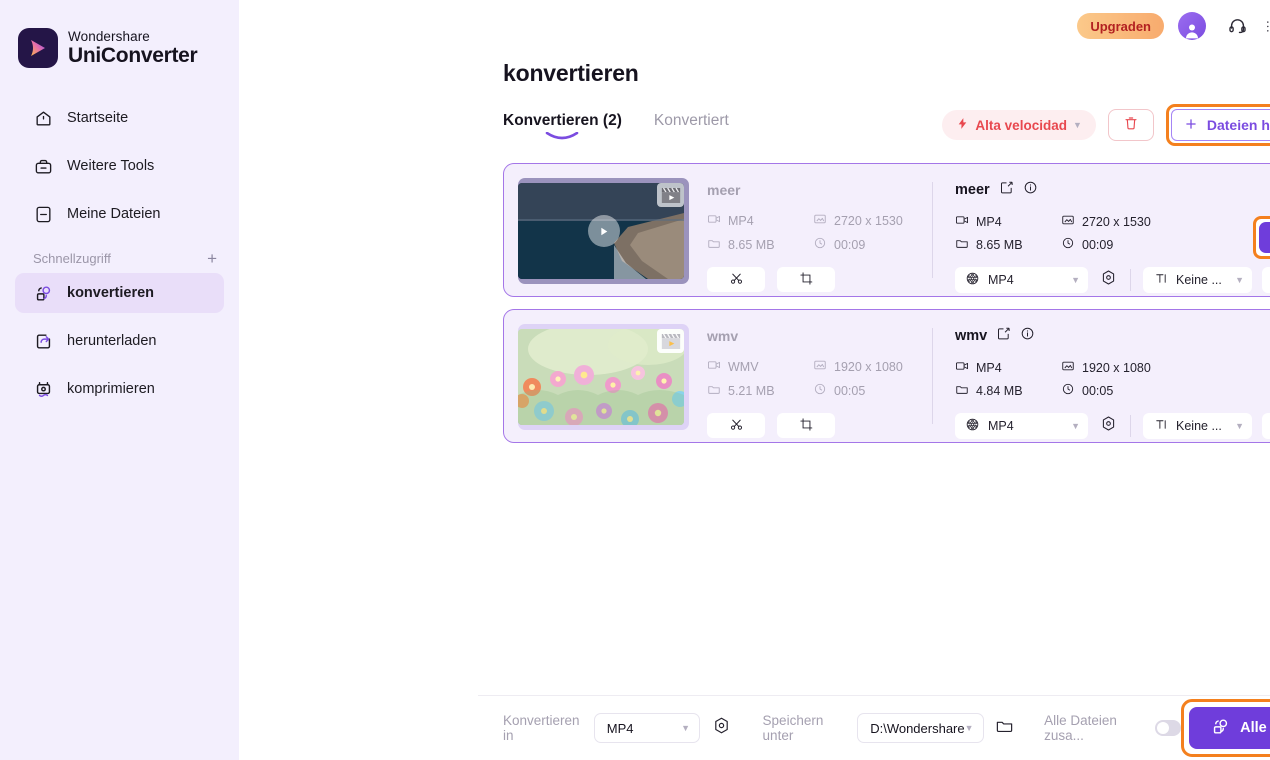 The image size is (1270, 760). Describe the element at coordinates (743, 366) in the screenshot. I see `source-format-value: WMV` at that location.